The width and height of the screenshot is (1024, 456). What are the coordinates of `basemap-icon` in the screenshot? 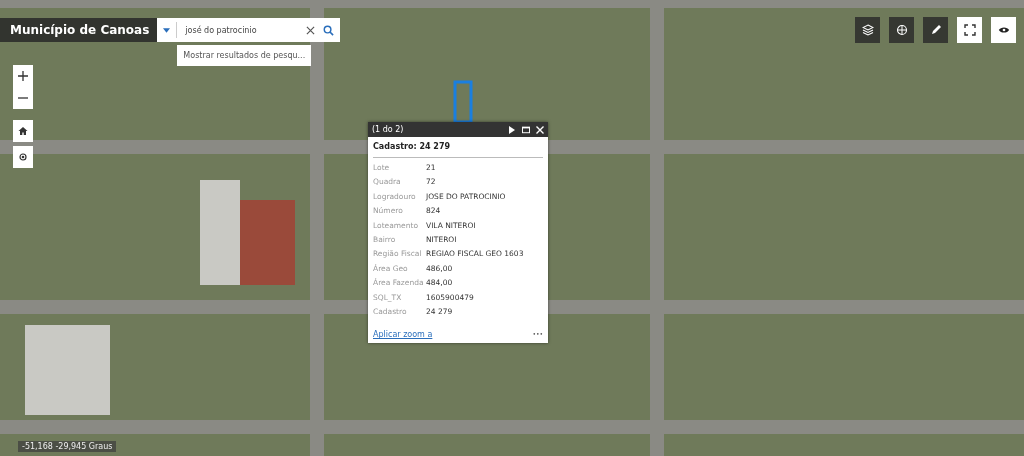 It's located at (901, 30).